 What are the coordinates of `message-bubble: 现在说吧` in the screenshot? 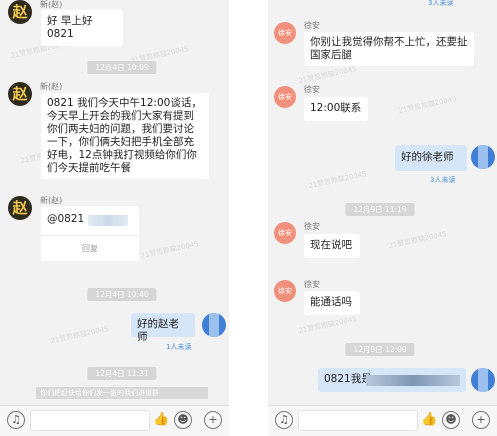 It's located at (332, 246).